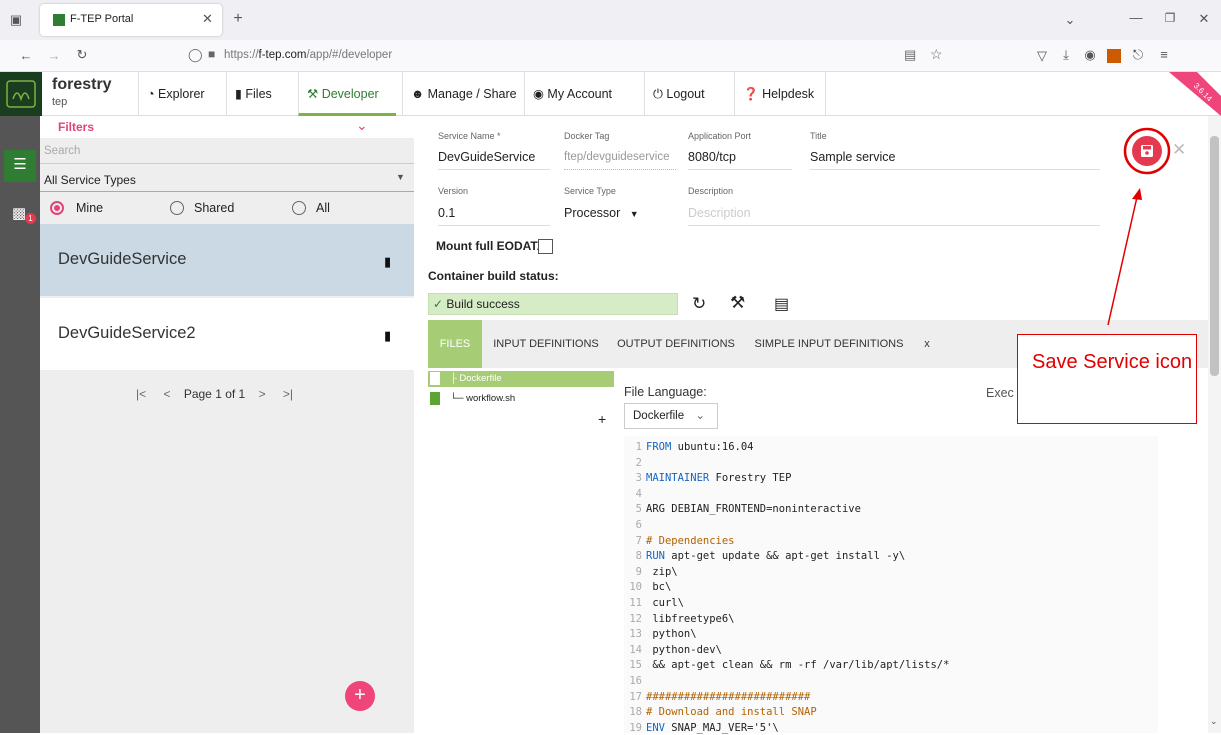  What do you see at coordinates (662, 571) in the screenshot?
I see `code-text: zip\` at bounding box center [662, 571].